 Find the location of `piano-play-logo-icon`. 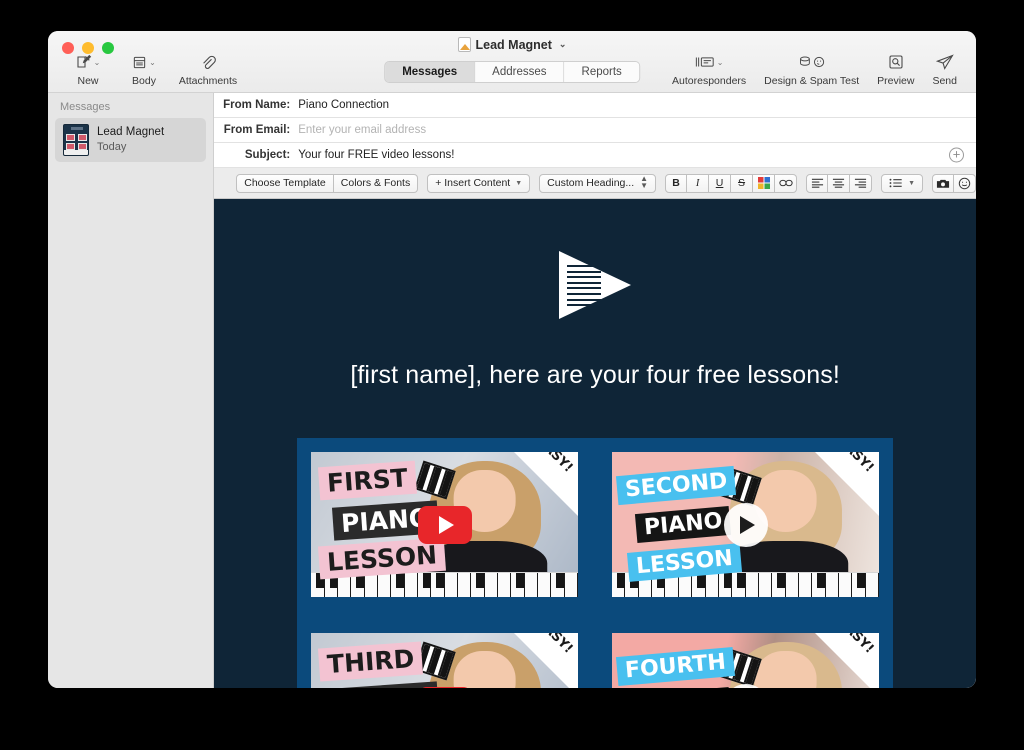

piano-play-logo-icon is located at coordinates (595, 285).